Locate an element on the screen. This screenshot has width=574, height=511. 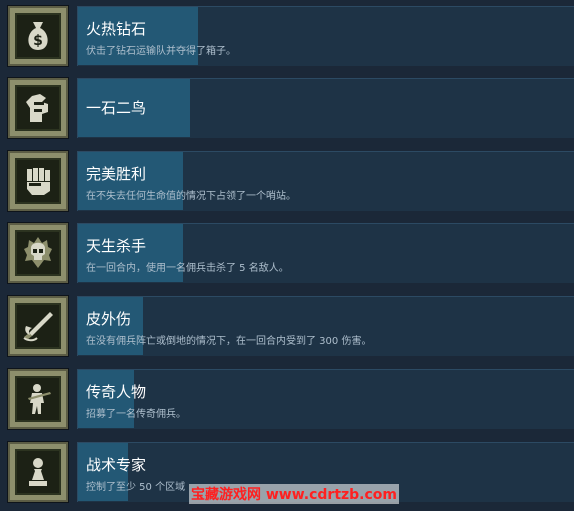
chess-pawn-icon is located at coordinates (38, 472).